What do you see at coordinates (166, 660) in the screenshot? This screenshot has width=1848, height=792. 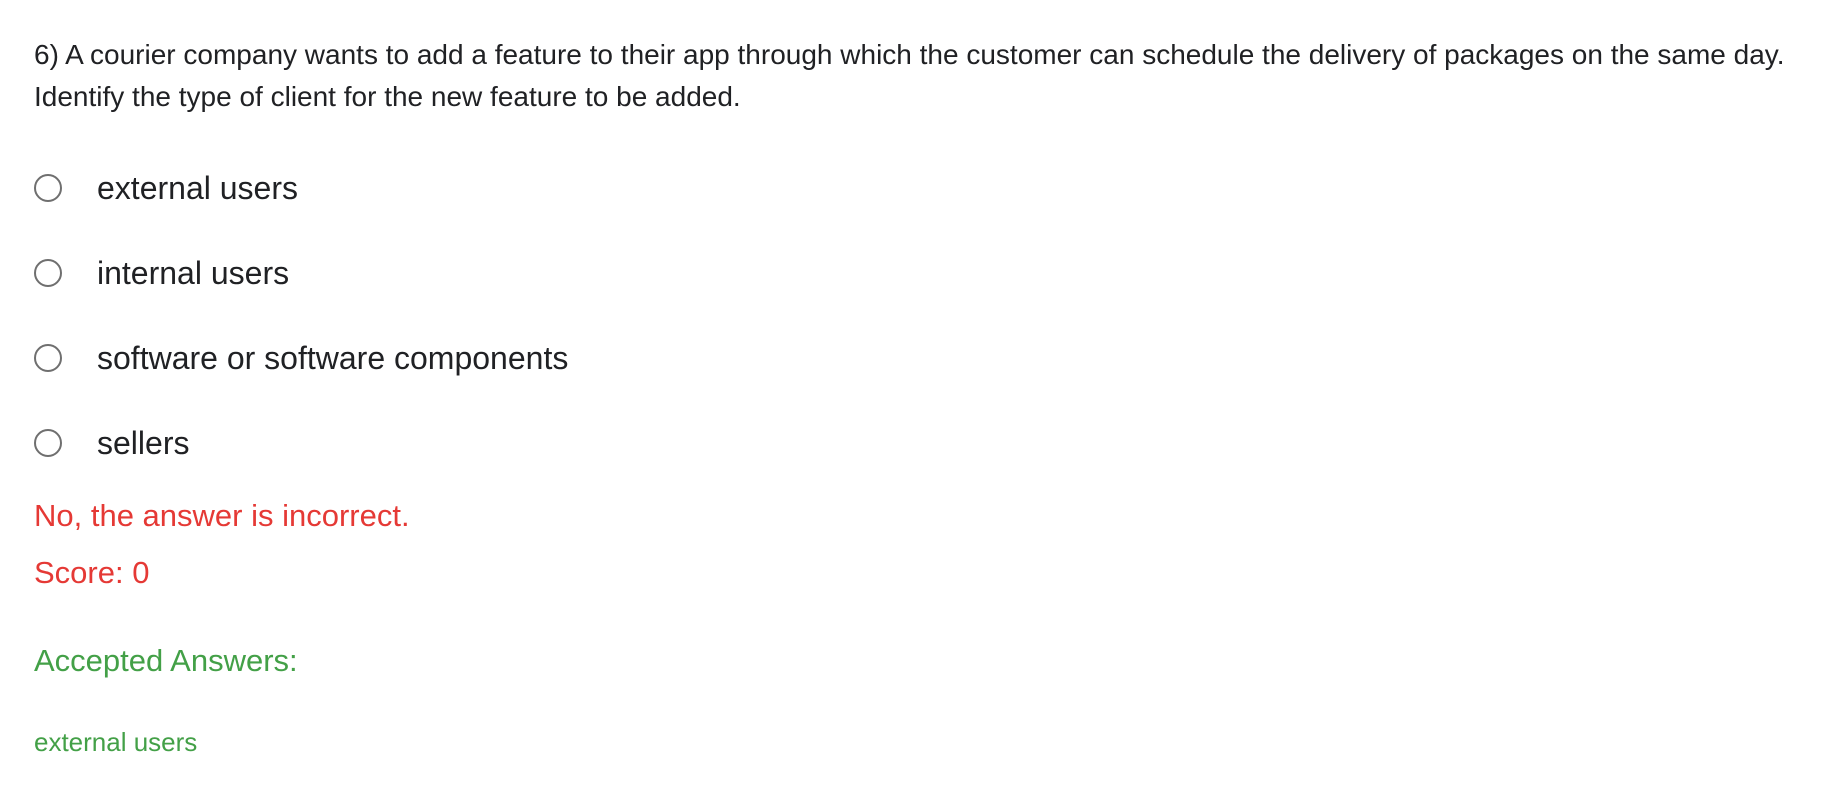 I see `accepted-answers-heading: Accepted Answers:` at bounding box center [166, 660].